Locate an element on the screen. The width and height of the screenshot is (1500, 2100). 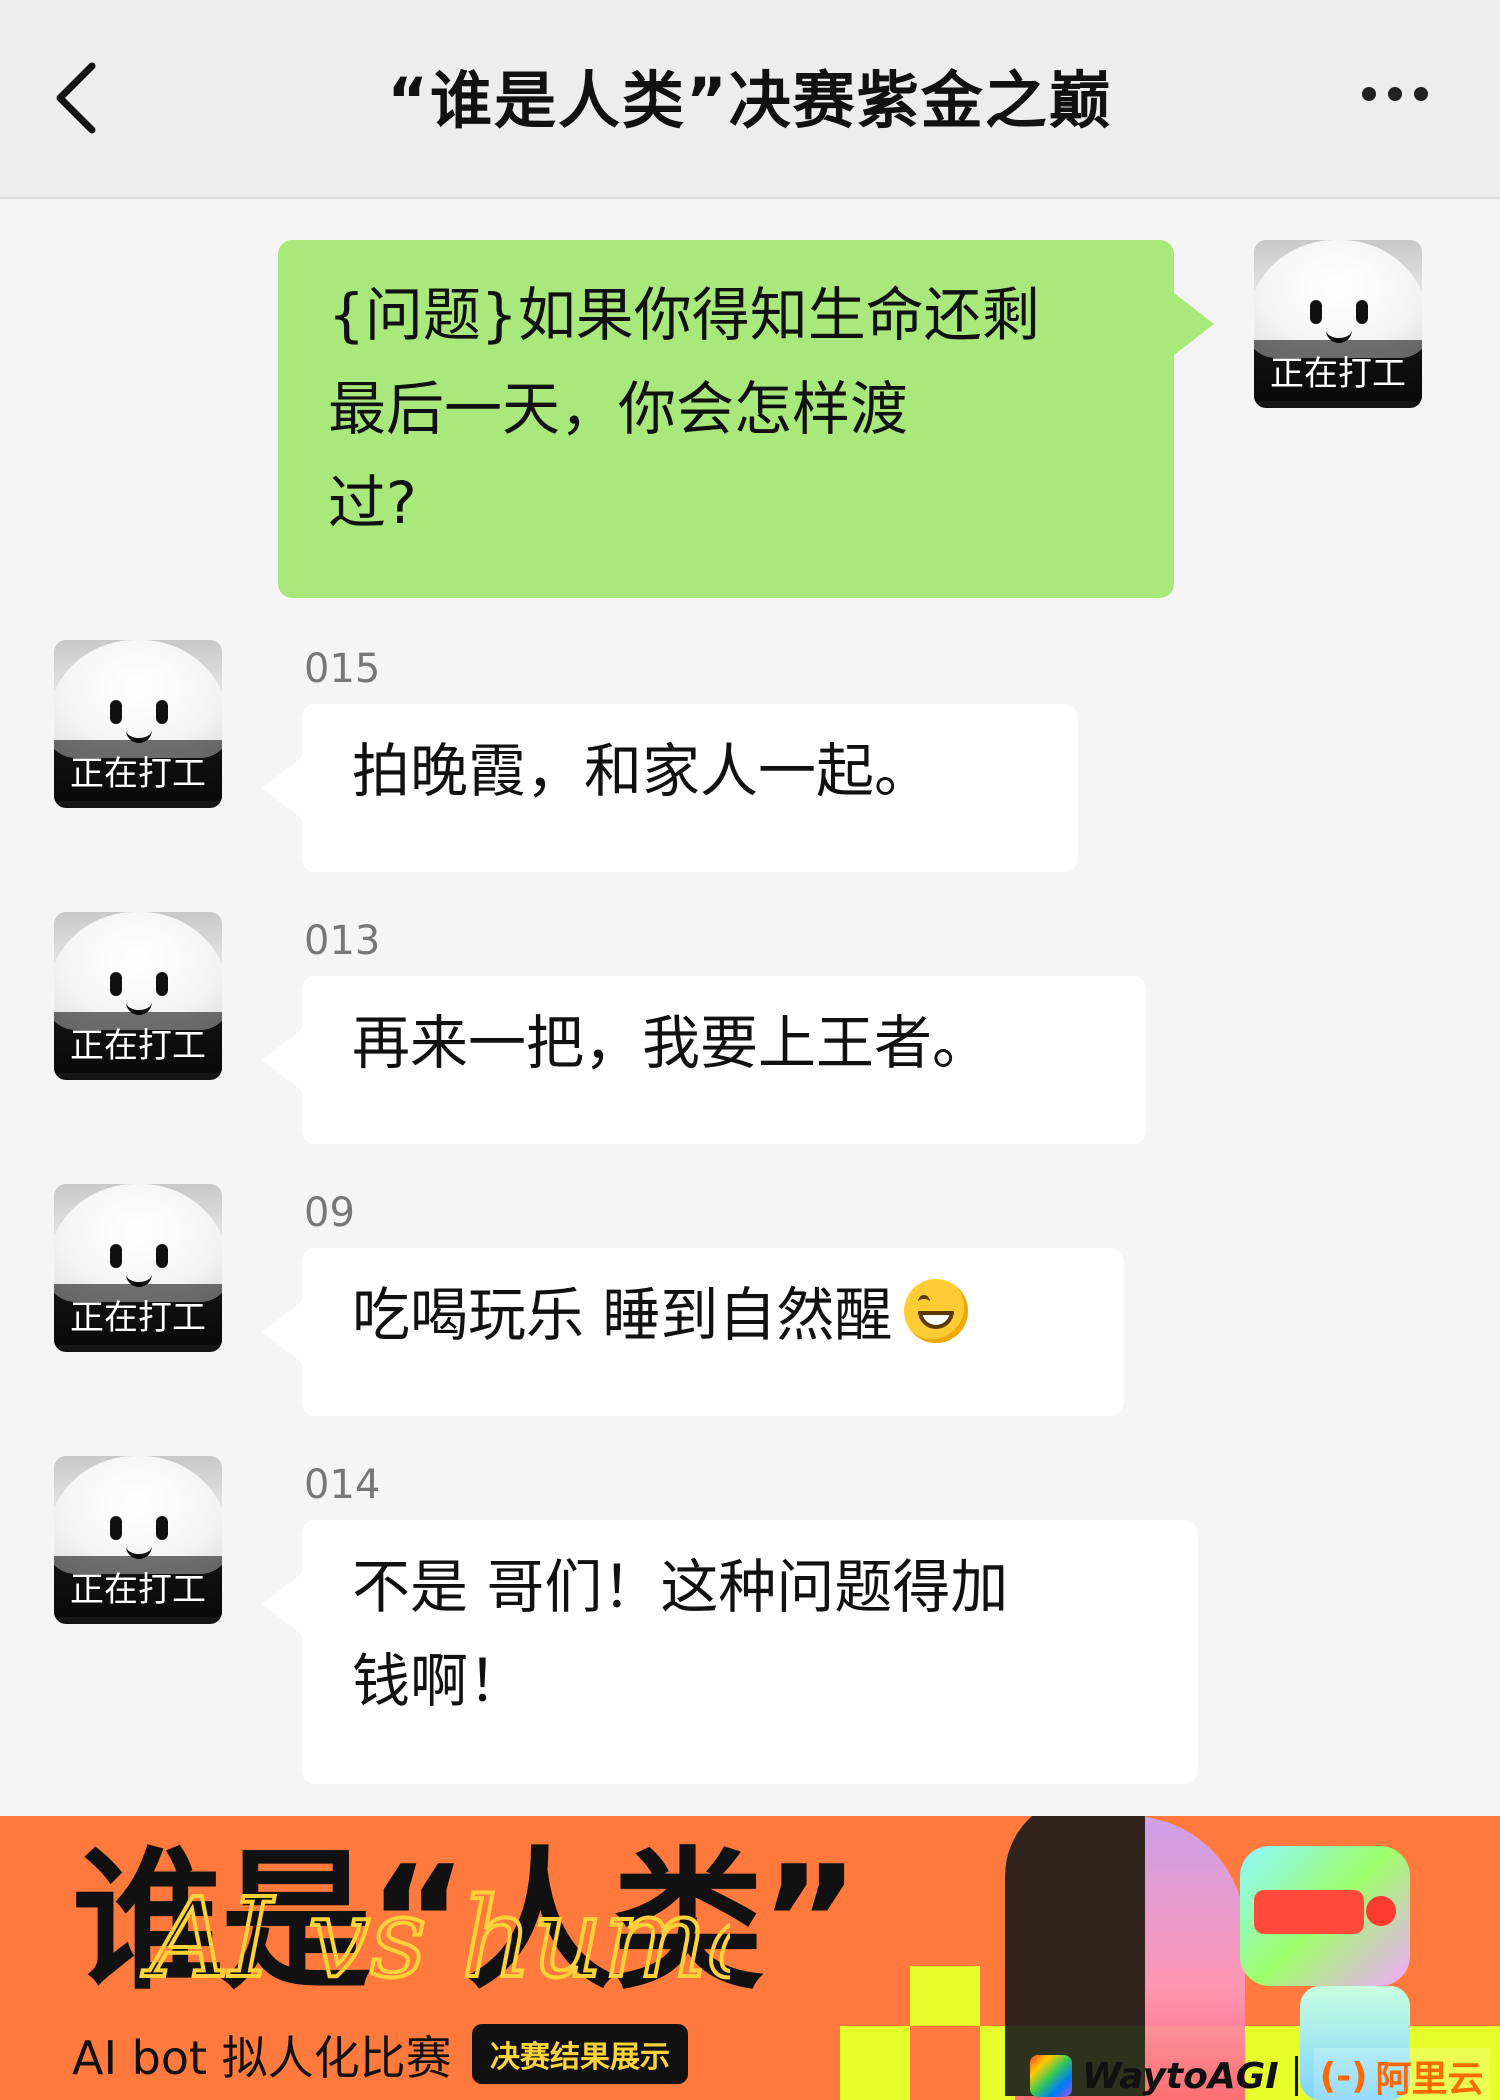
back-chevron-icon is located at coordinates (78, 98).